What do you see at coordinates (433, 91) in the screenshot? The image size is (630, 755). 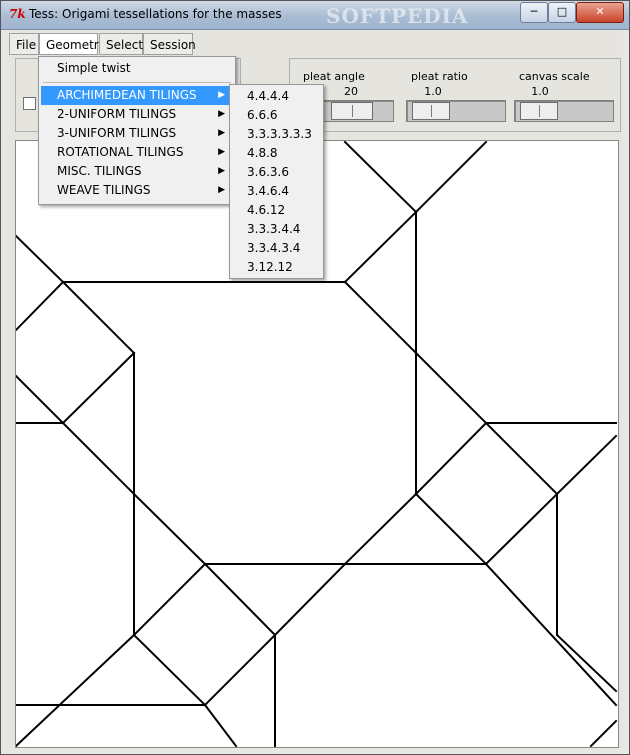 I see `pleat-ratio-value: 1.0` at bounding box center [433, 91].